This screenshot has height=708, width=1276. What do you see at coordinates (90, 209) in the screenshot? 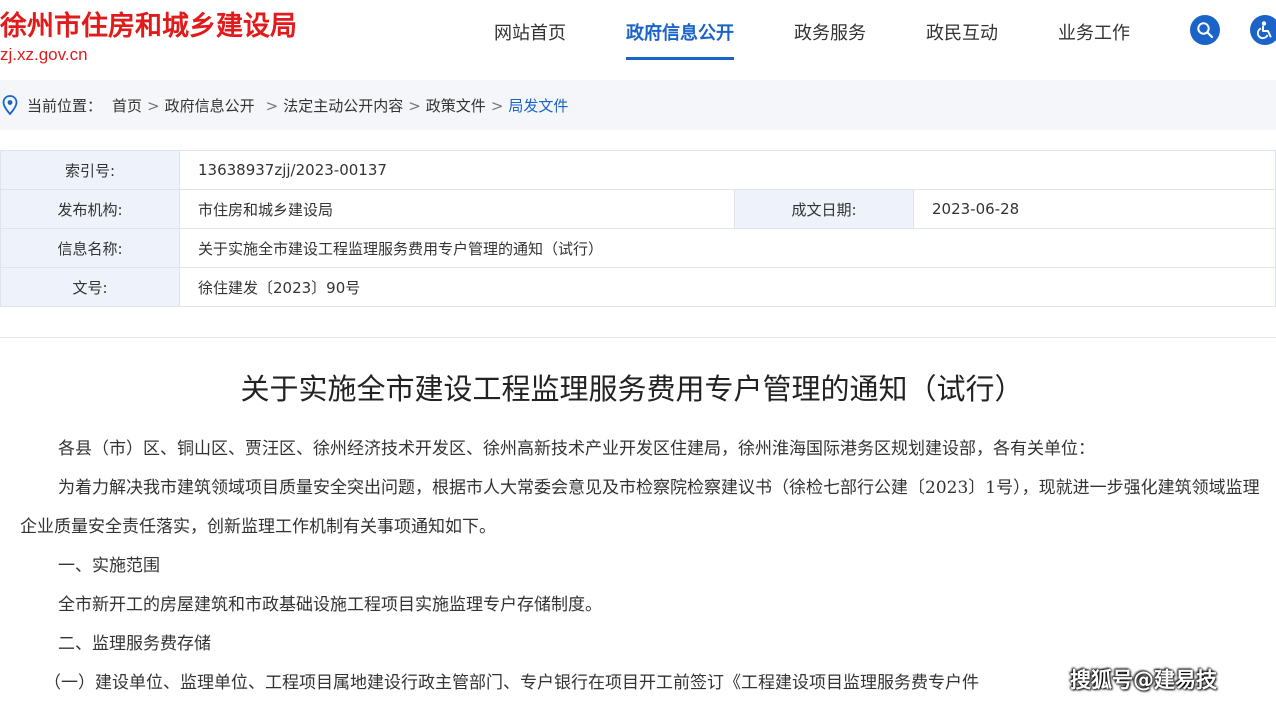
I see `publisher-label: 发布机构:` at bounding box center [90, 209].